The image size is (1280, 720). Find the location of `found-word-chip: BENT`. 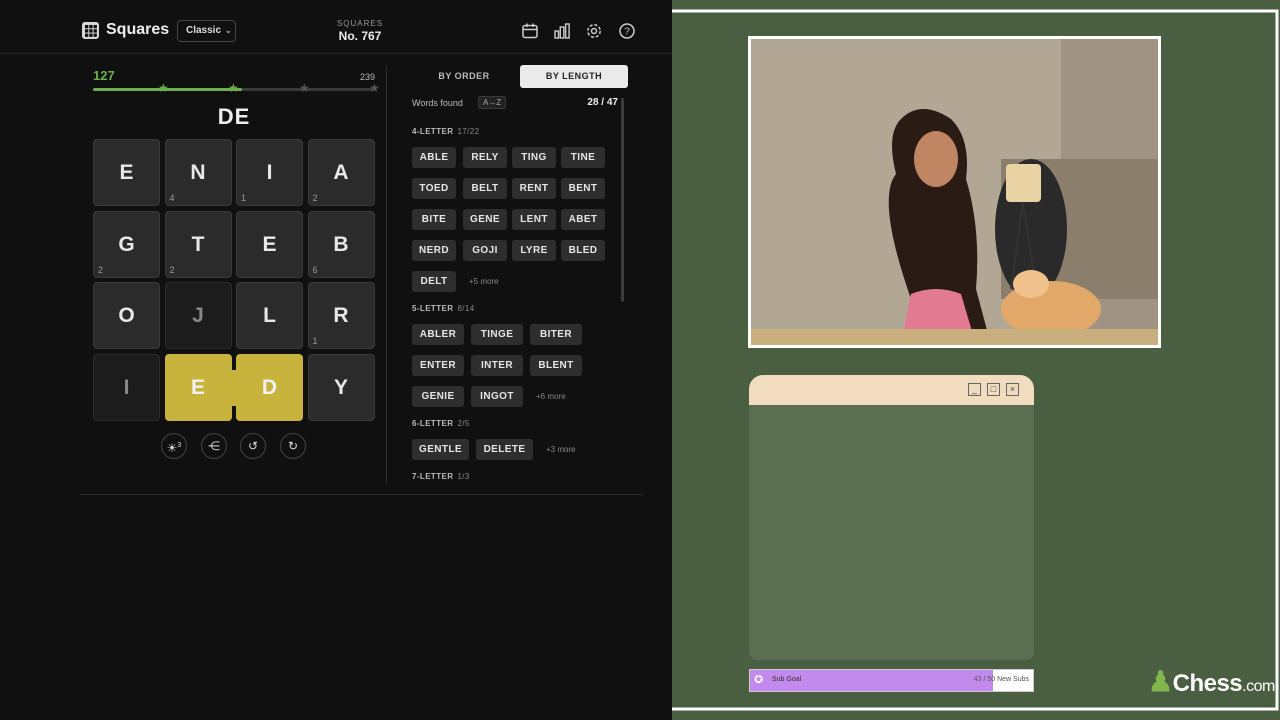

found-word-chip: BENT is located at coordinates (583, 188).